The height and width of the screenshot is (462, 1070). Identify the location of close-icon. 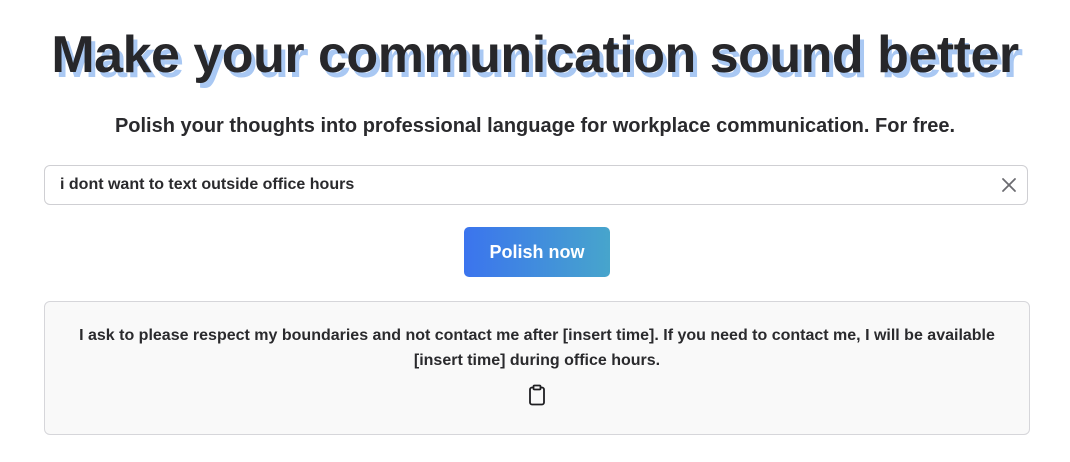
(1009, 185).